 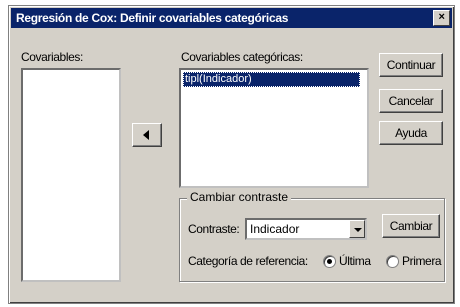 I want to click on list-item: tipl(Indicador), so click(x=271, y=79).